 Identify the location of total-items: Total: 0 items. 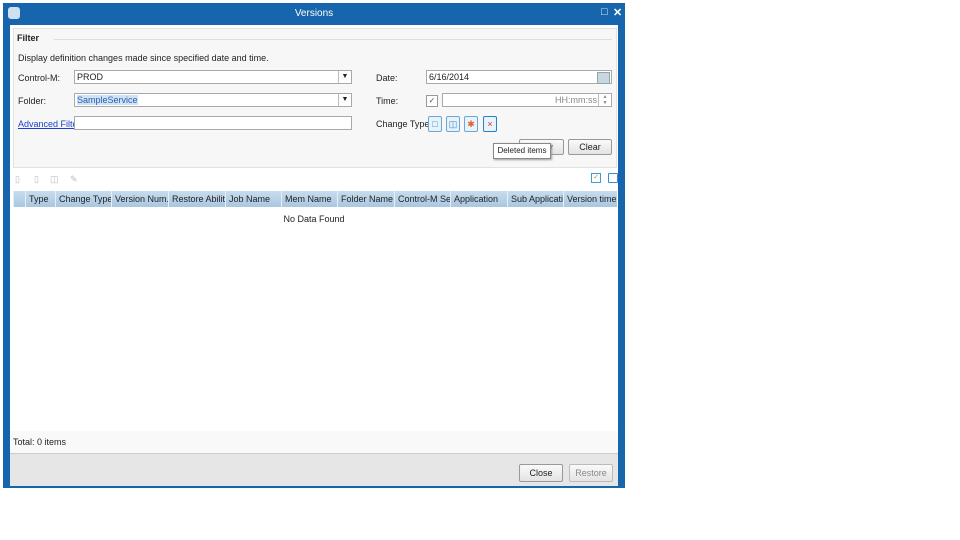
(40, 442).